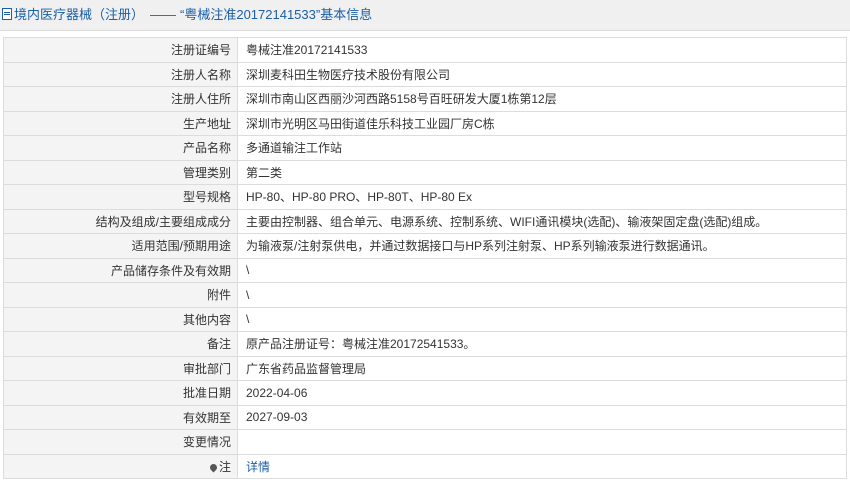 The height and width of the screenshot is (482, 850). What do you see at coordinates (120, 99) in the screenshot?
I see `row-label: 注册人住所` at bounding box center [120, 99].